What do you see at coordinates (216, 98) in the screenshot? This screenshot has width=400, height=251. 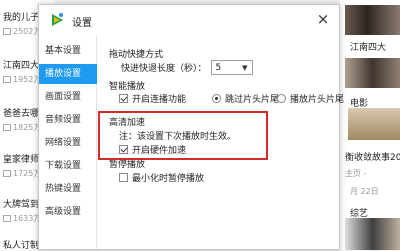 I see `radio-selected` at bounding box center [216, 98].